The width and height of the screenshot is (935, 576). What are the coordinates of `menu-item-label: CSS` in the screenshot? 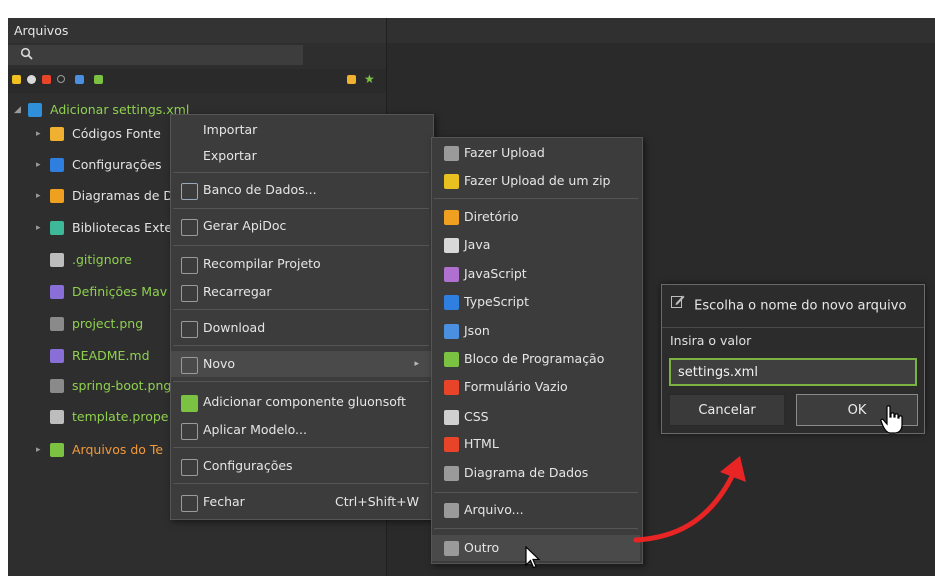 It's located at (476, 416).